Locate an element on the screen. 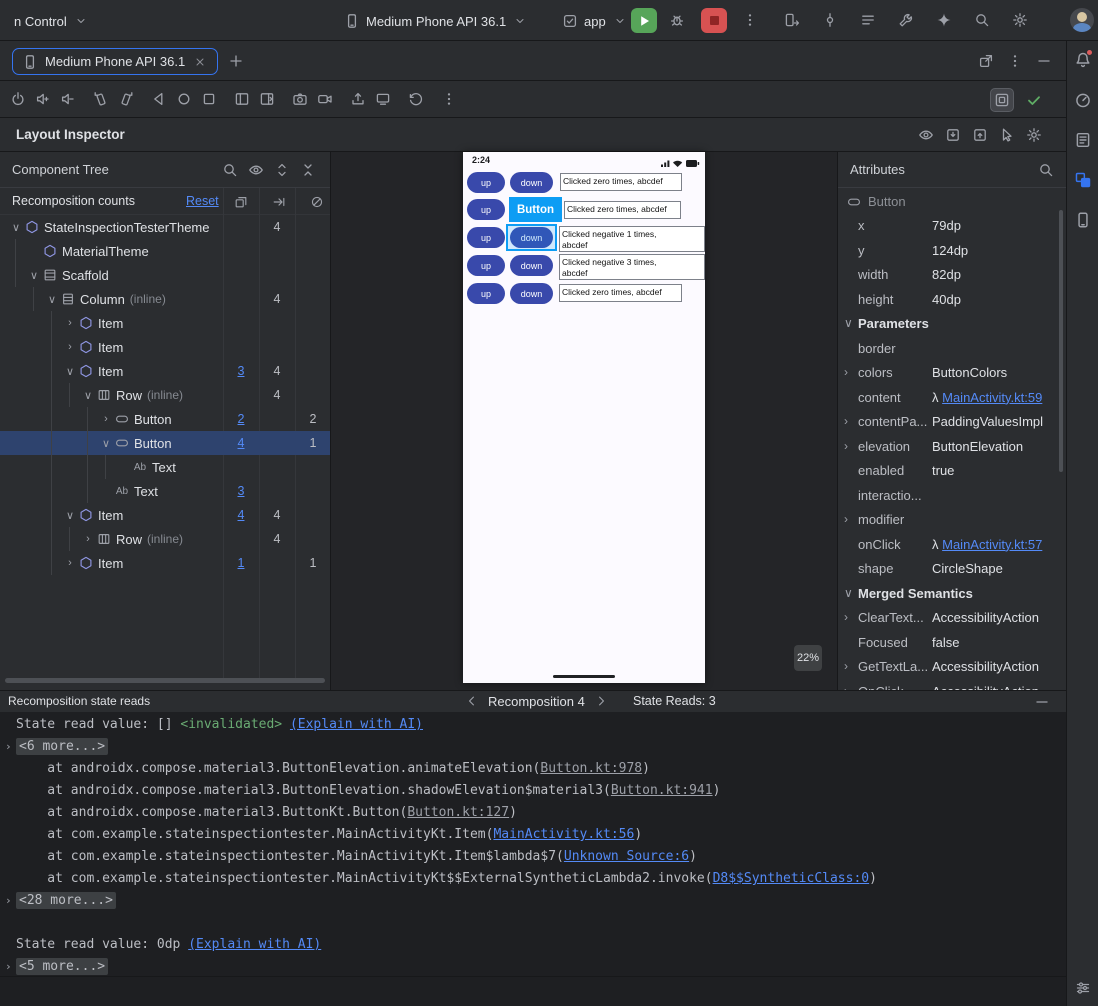 This screenshot has height=1006, width=1098. vcs-commit-icon is located at coordinates (830, 20).